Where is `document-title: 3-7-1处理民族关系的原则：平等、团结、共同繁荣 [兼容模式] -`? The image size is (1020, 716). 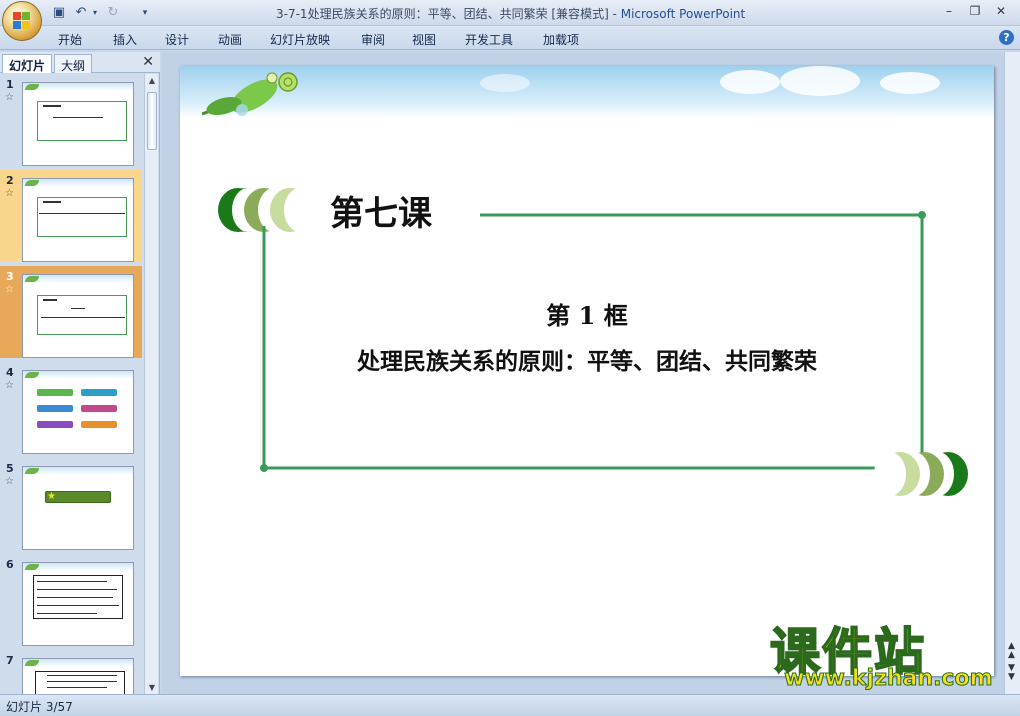
document-title: 3-7-1处理民族关系的原则：平等、团结、共同繁荣 [兼容模式] - is located at coordinates (448, 14).